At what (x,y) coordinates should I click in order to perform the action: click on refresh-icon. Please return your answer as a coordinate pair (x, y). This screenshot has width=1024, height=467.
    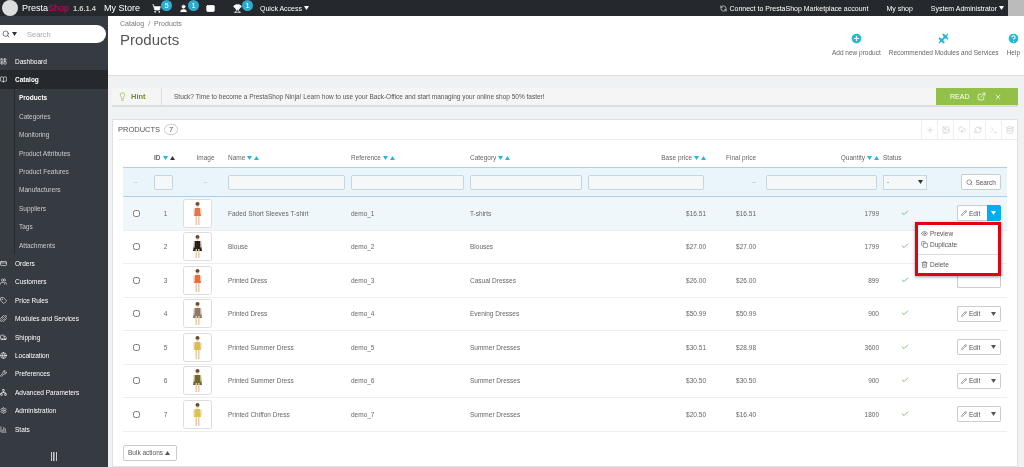
    Looking at the image, I should click on (977, 129).